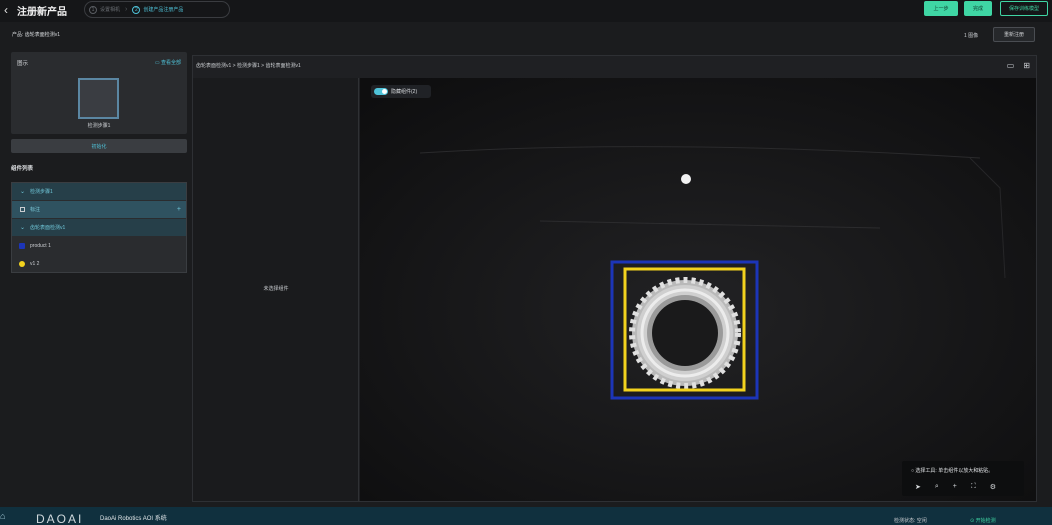  Describe the element at coordinates (163, 10) in the screenshot. I see `step-2-label: 创建产品注册产品` at that location.